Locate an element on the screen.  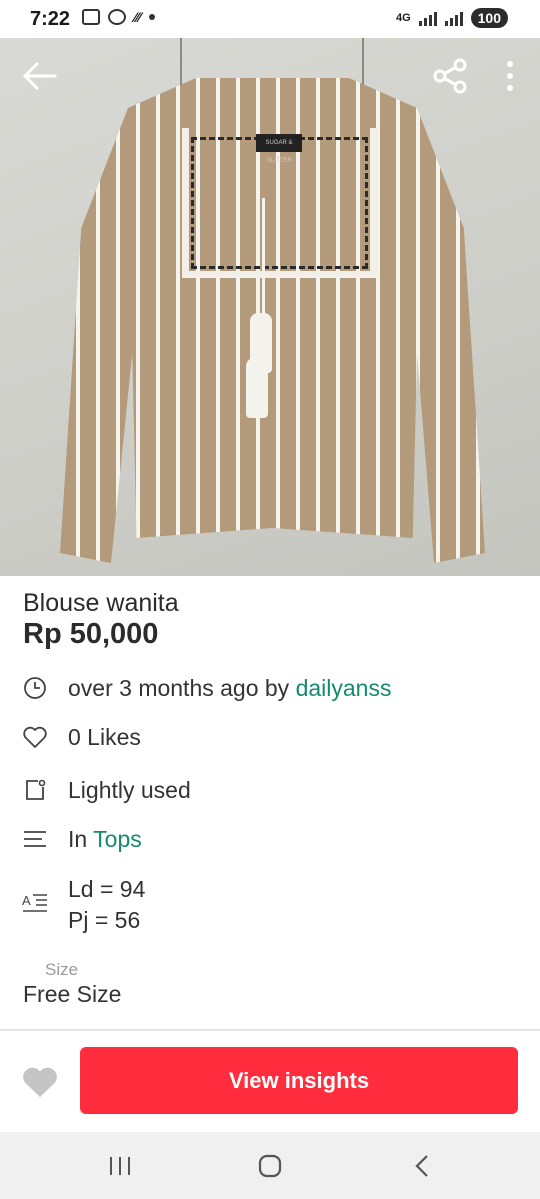
more-options-button is located at coordinates (510, 76).